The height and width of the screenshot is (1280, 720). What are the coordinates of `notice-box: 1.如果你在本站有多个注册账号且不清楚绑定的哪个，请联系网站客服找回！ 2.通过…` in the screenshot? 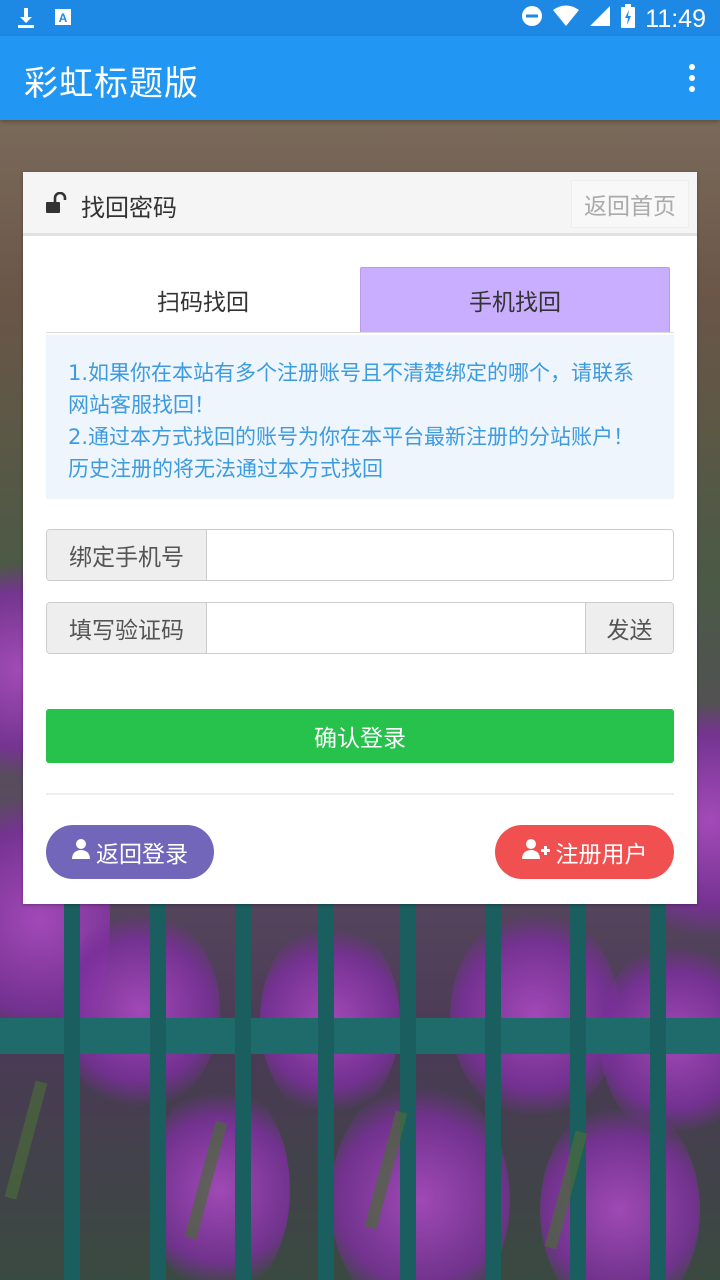 It's located at (360, 417).